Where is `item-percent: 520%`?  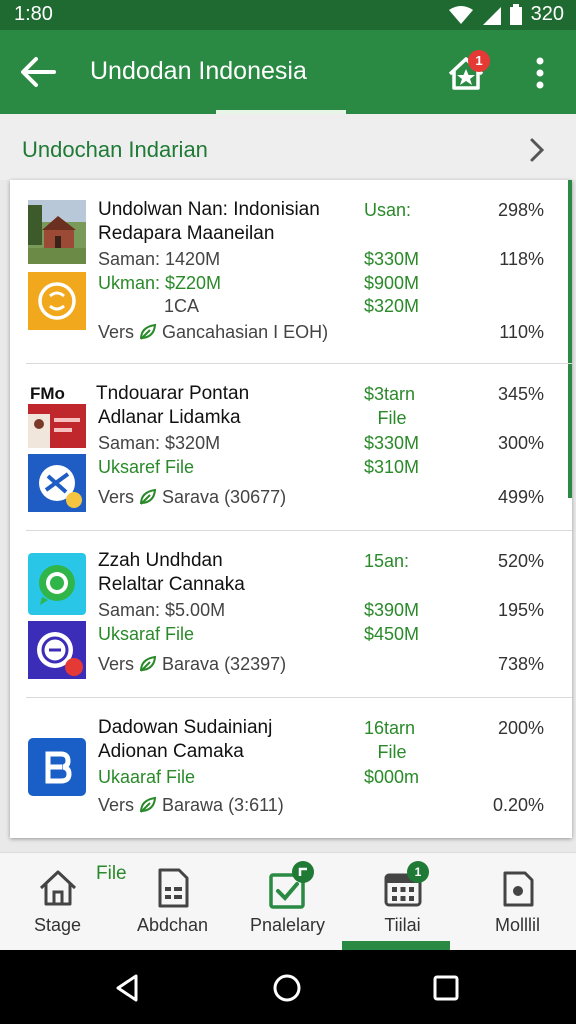 item-percent: 520% is located at coordinates (520, 561).